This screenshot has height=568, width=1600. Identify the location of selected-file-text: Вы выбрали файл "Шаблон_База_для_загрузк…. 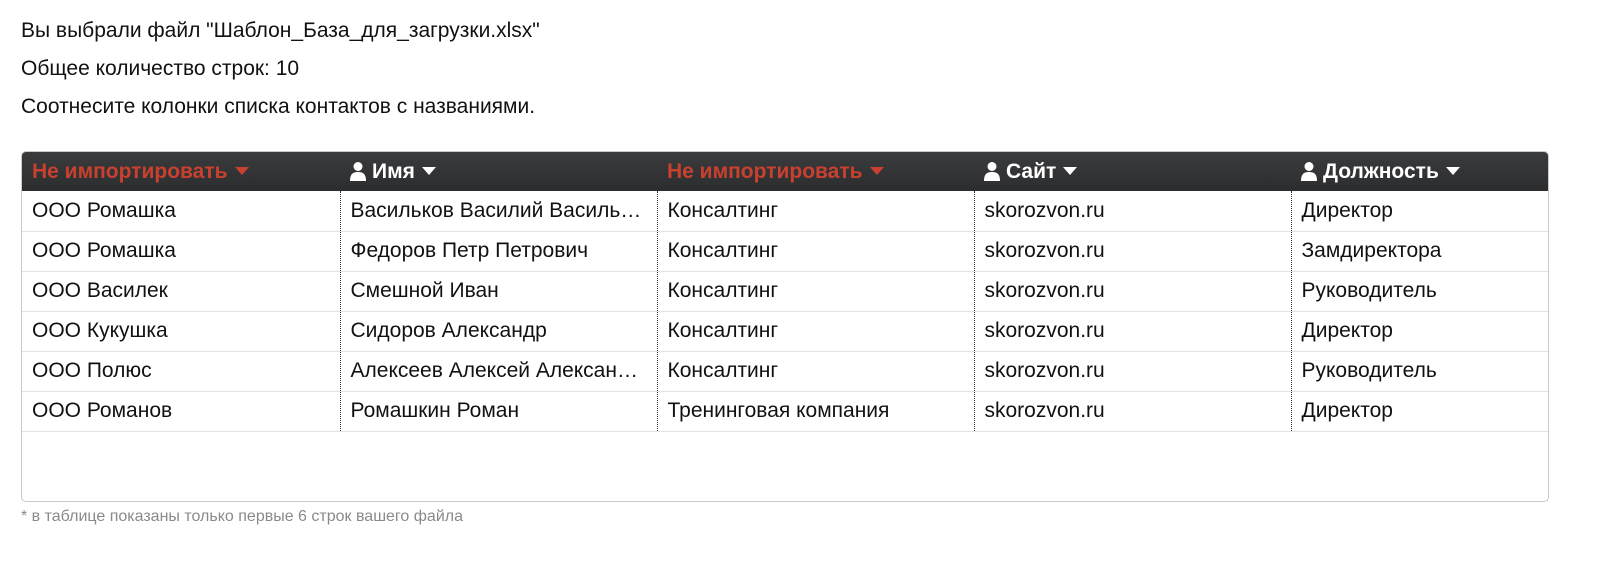
(280, 30).